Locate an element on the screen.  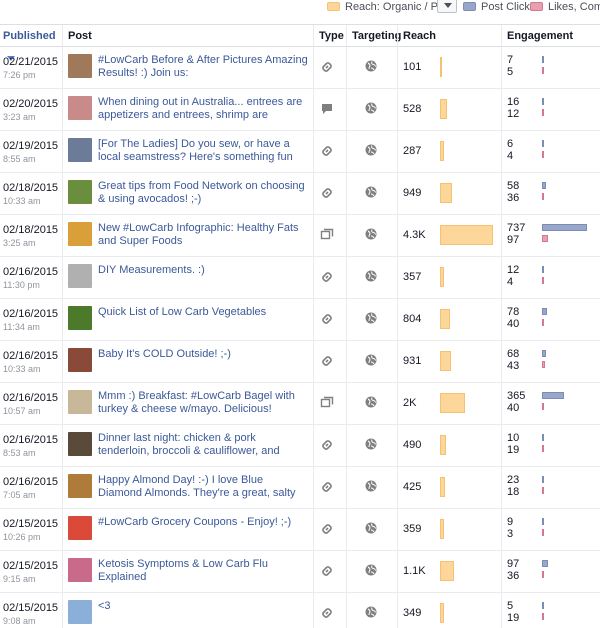
legend-likes: Likes, Comme is located at coordinates (565, 6).